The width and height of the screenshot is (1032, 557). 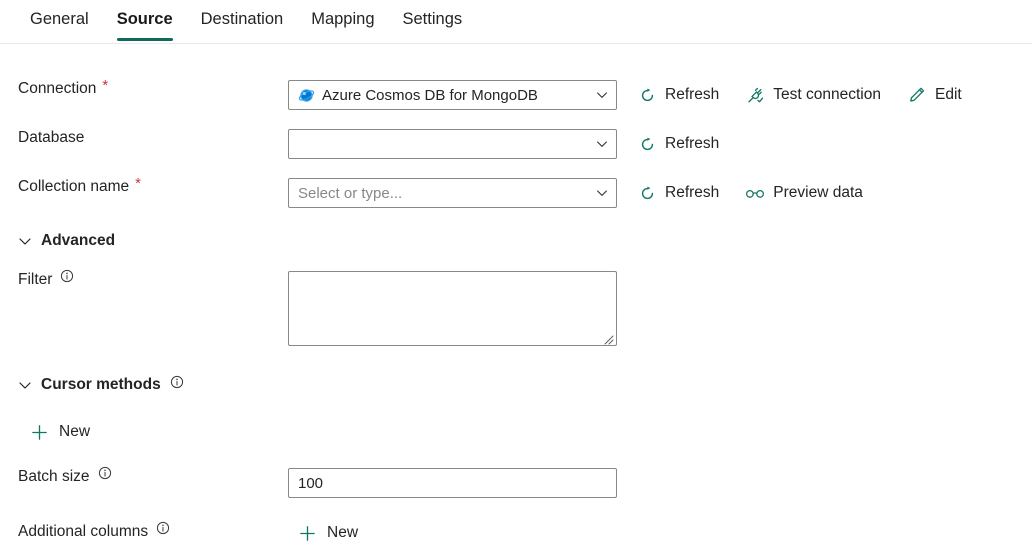 I want to click on collection-refresh-button: Refresh, so click(x=678, y=193).